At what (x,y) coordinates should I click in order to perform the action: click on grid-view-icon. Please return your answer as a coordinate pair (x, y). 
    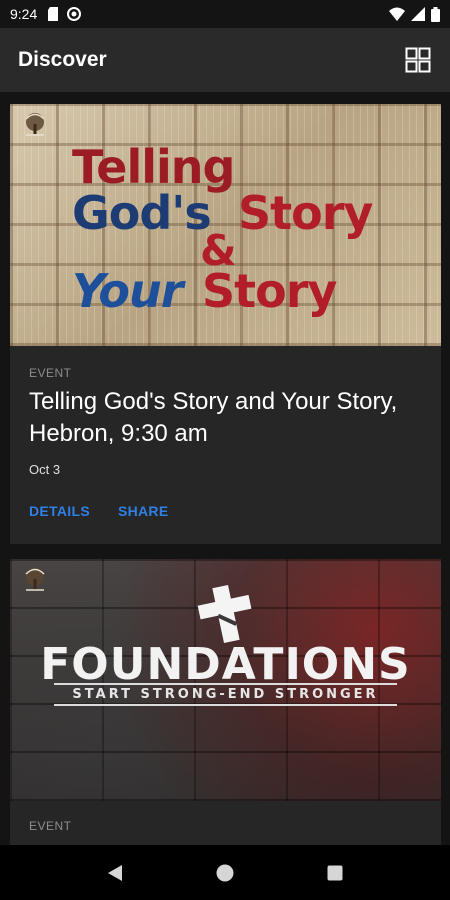
    Looking at the image, I should click on (418, 60).